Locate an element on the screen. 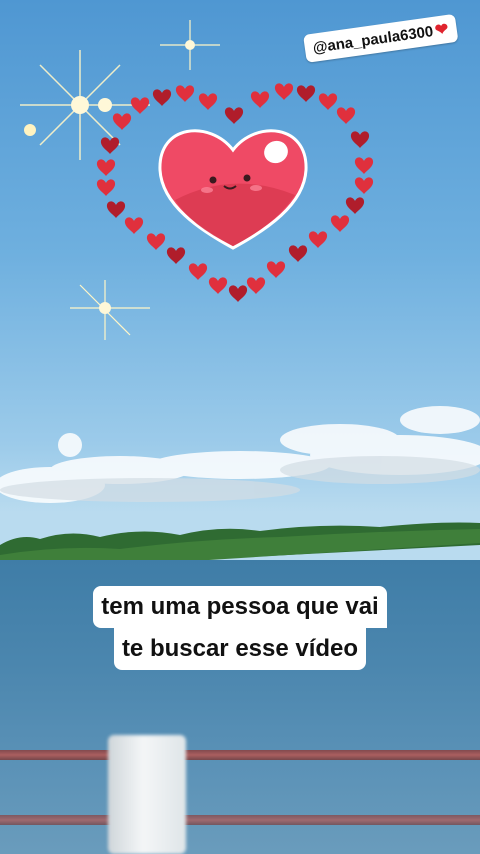  clouds is located at coordinates (240, 454).